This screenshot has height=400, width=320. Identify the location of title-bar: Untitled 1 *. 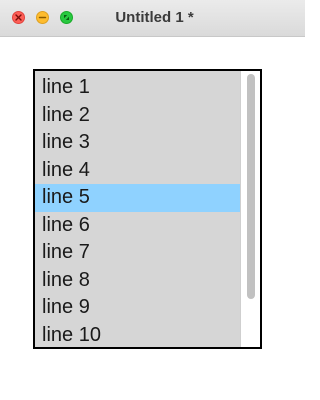
(152, 18).